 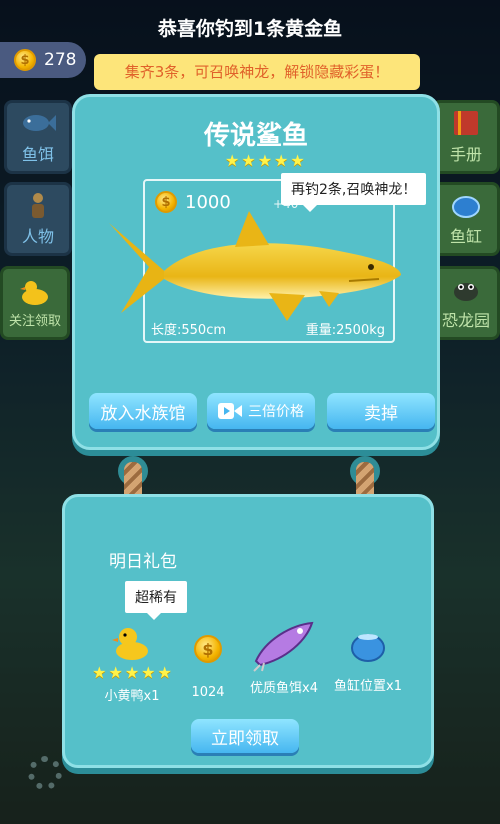 I want to click on triple-price-label: 三倍价格, so click(x=276, y=412).